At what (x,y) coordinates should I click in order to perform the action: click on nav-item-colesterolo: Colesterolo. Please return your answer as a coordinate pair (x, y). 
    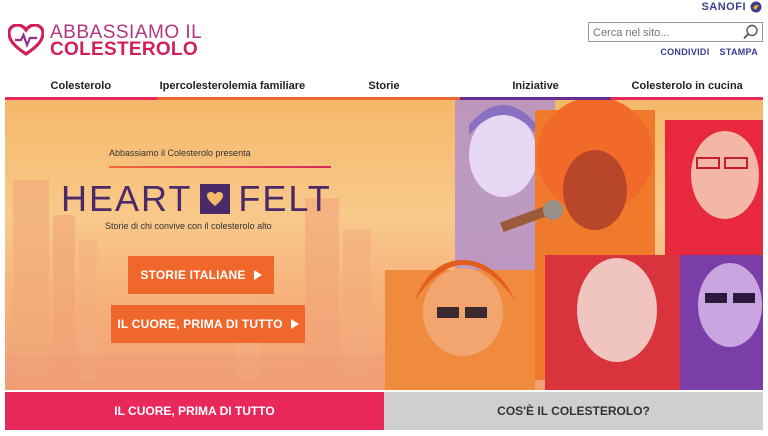
    Looking at the image, I should click on (81, 89).